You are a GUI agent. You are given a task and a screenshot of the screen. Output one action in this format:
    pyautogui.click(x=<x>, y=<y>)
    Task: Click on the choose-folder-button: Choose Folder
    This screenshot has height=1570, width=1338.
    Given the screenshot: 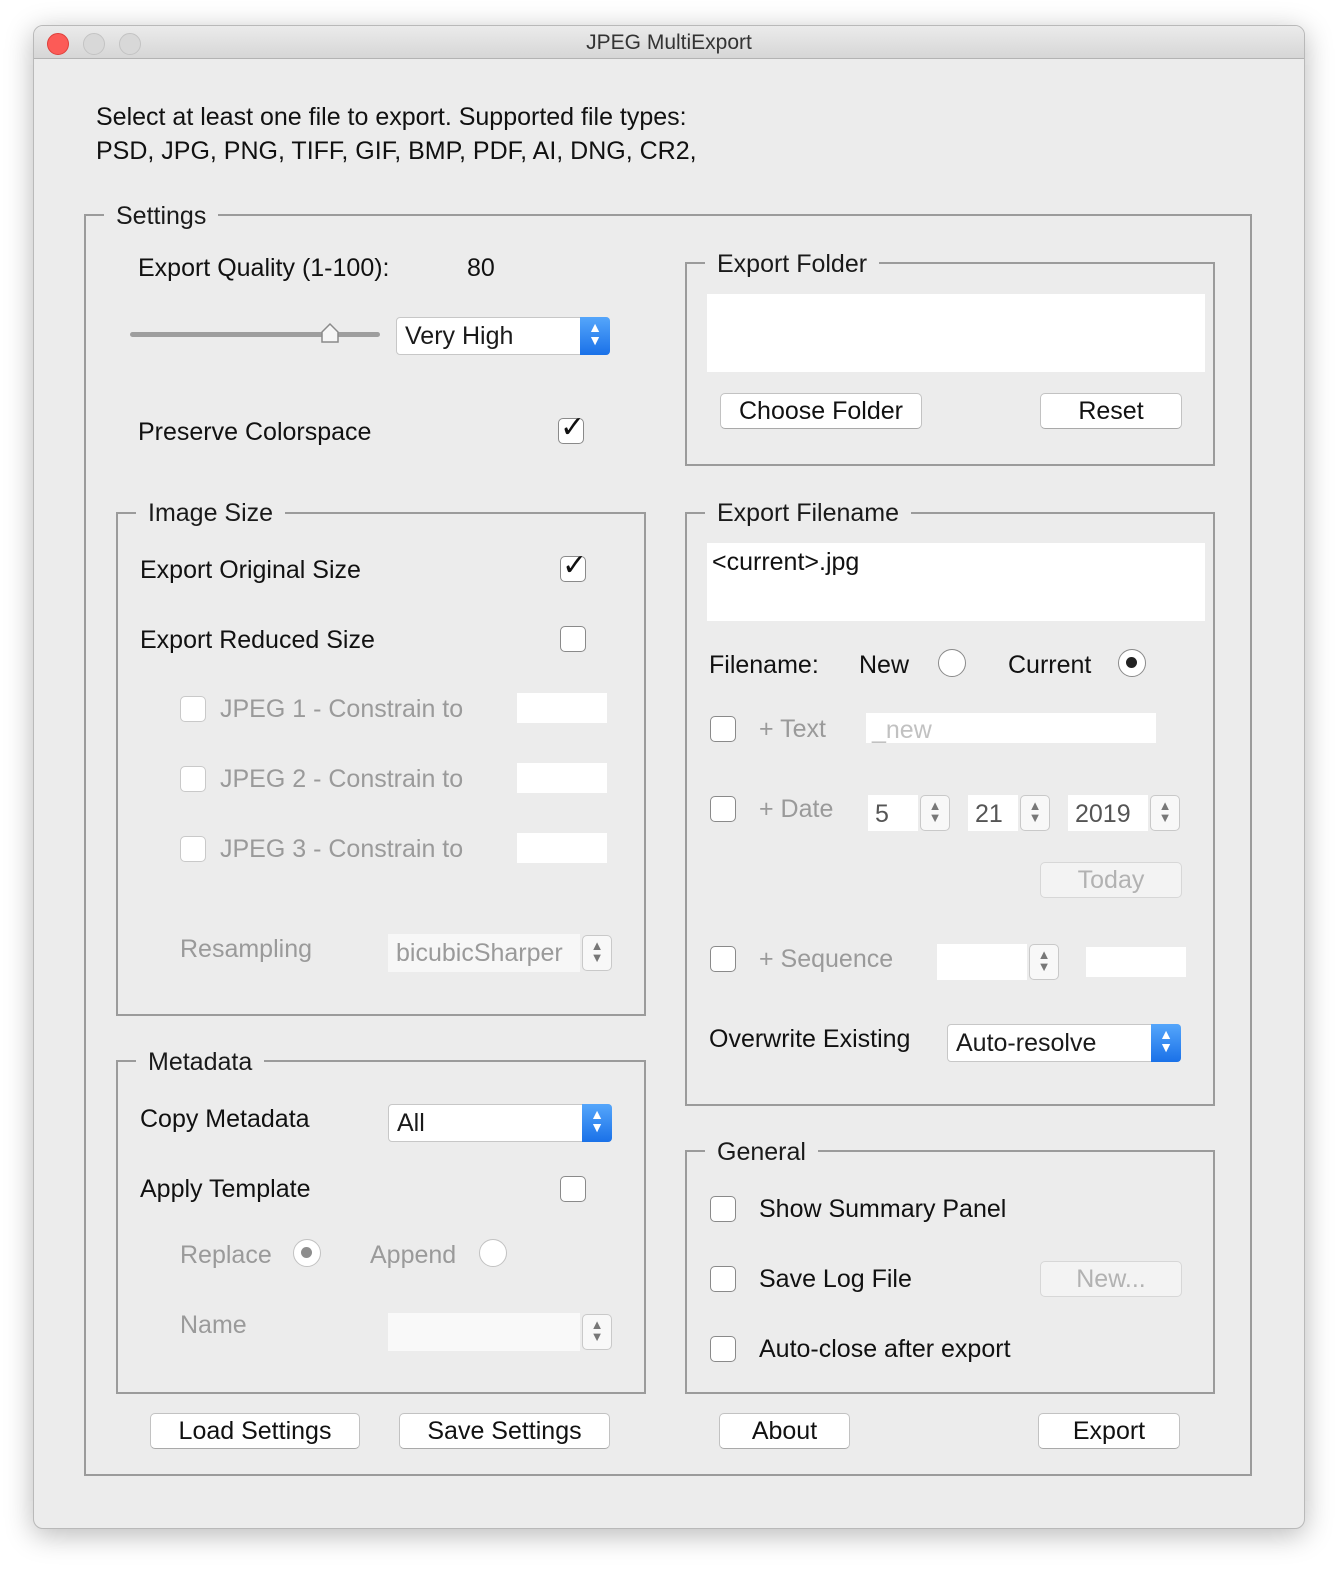 What is the action you would take?
    pyautogui.click(x=821, y=411)
    